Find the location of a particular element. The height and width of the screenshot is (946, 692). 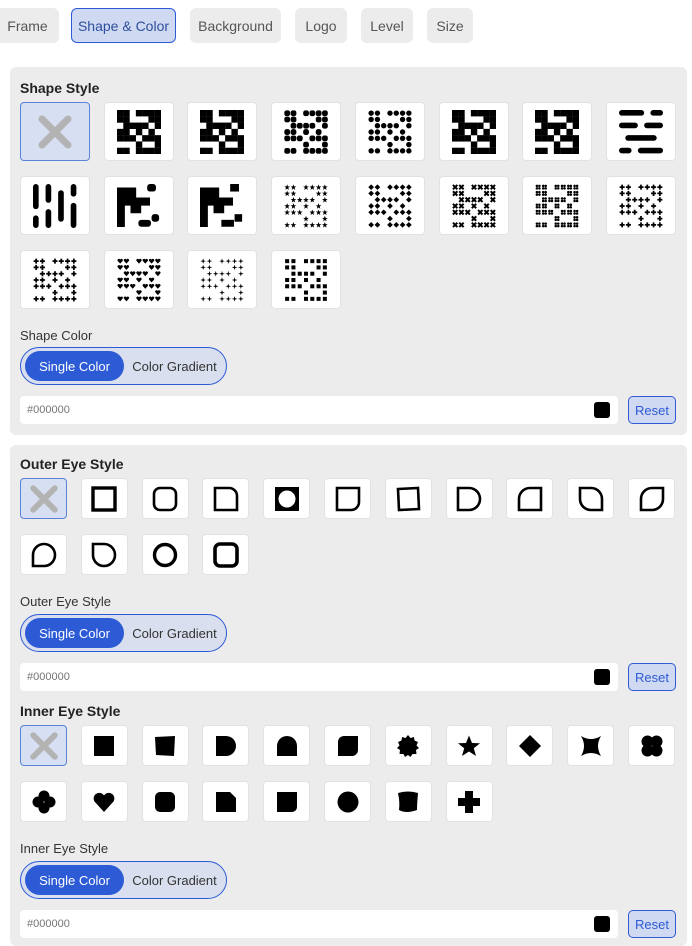

connected-square-icon is located at coordinates (222, 205).